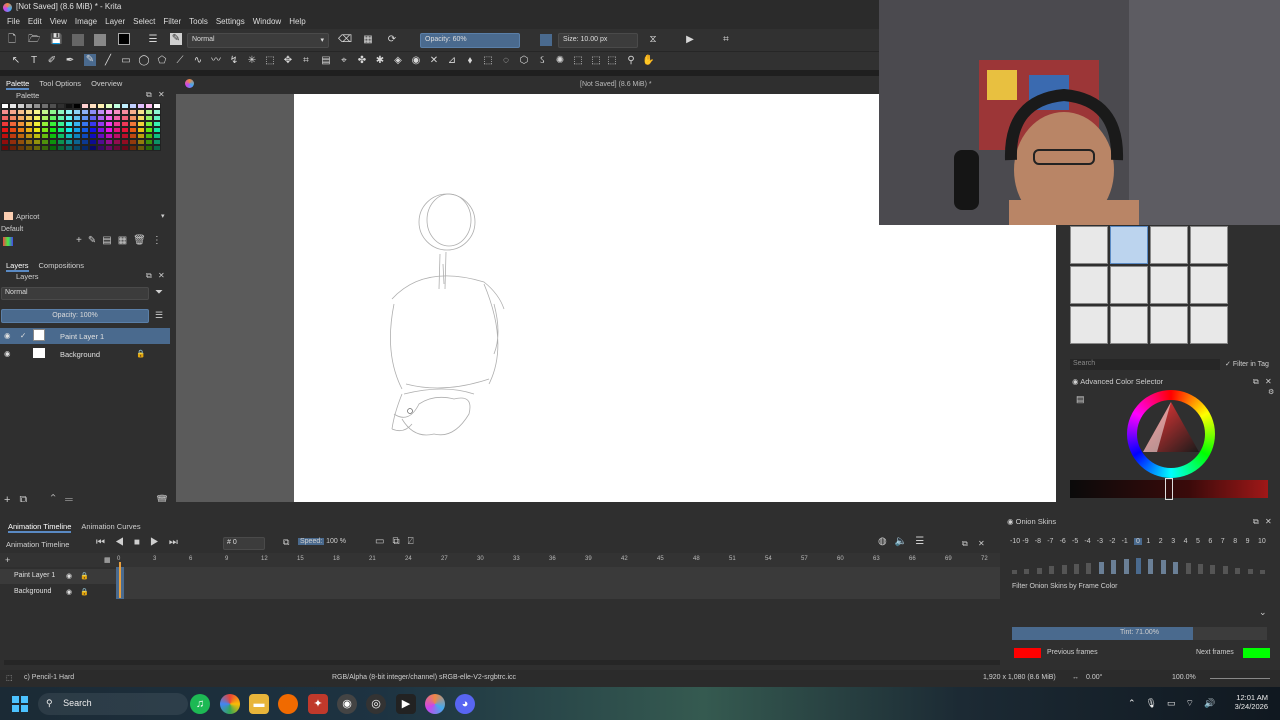 The image size is (1280, 720). I want to click on onion-skin-icon: ◍, so click(886, 541).